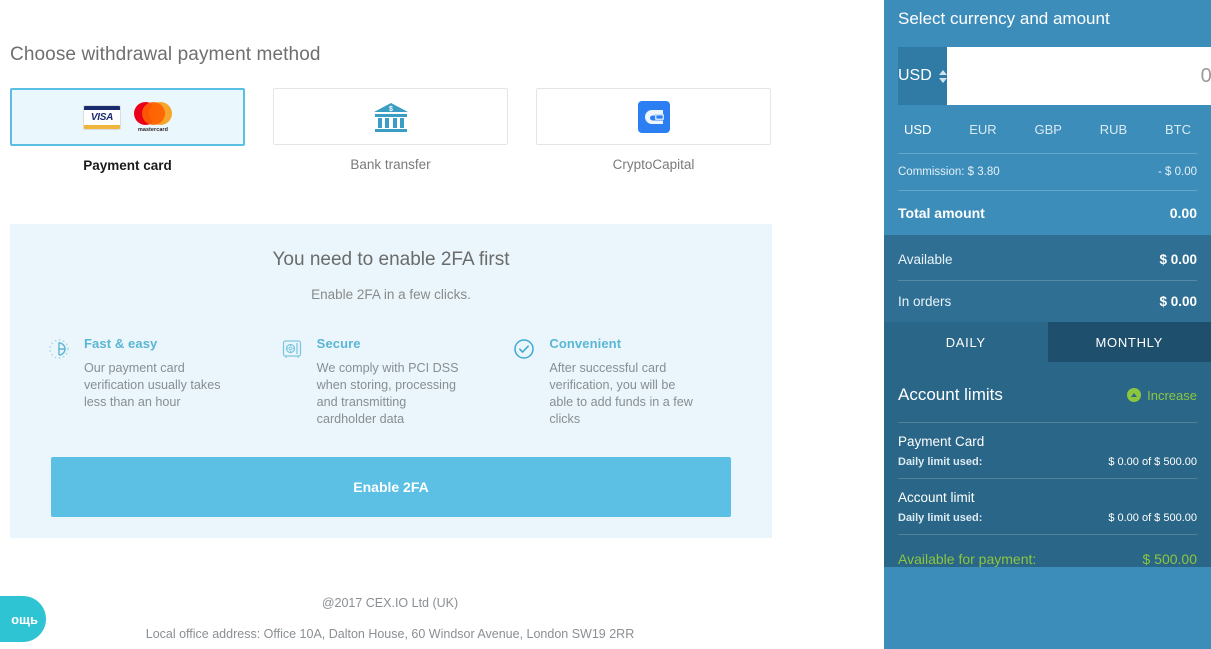 This screenshot has height=649, width=1211. I want to click on balance-row-available: Available $ 0.00, so click(1047, 259).